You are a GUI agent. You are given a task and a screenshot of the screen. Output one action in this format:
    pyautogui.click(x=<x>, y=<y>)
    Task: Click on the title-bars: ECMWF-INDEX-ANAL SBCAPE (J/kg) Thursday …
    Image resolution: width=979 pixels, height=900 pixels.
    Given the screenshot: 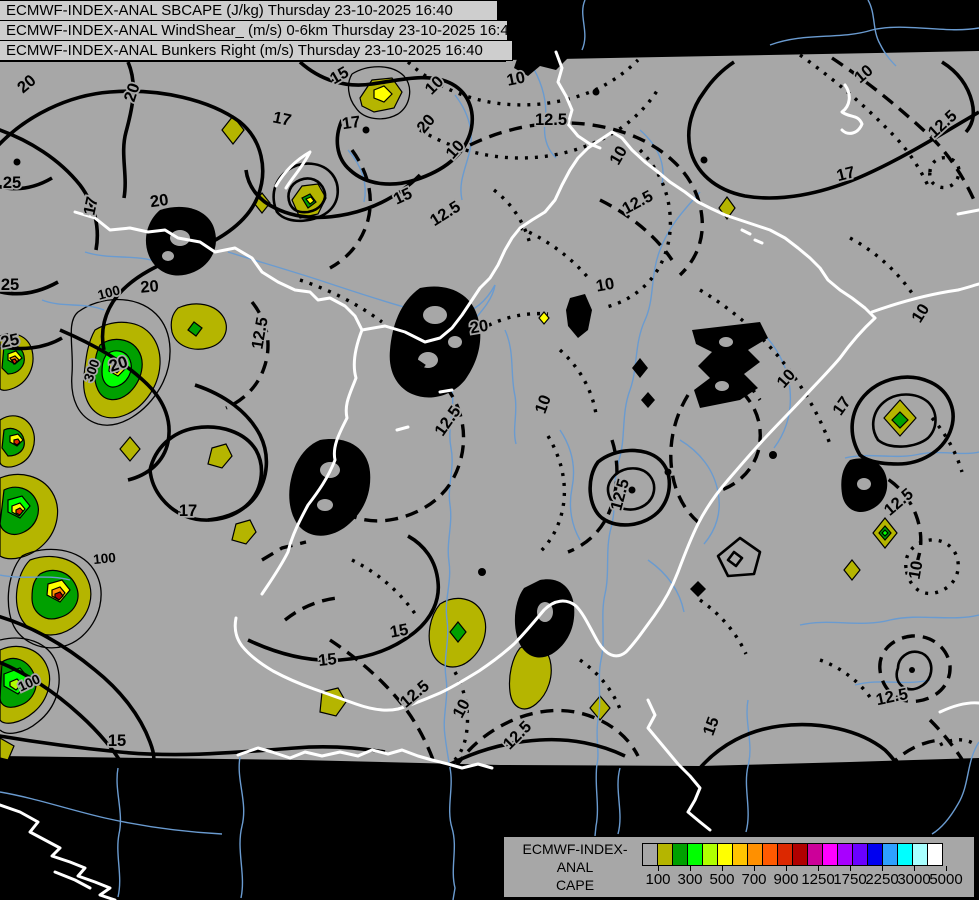 What is the action you would take?
    pyautogui.click(x=258, y=30)
    